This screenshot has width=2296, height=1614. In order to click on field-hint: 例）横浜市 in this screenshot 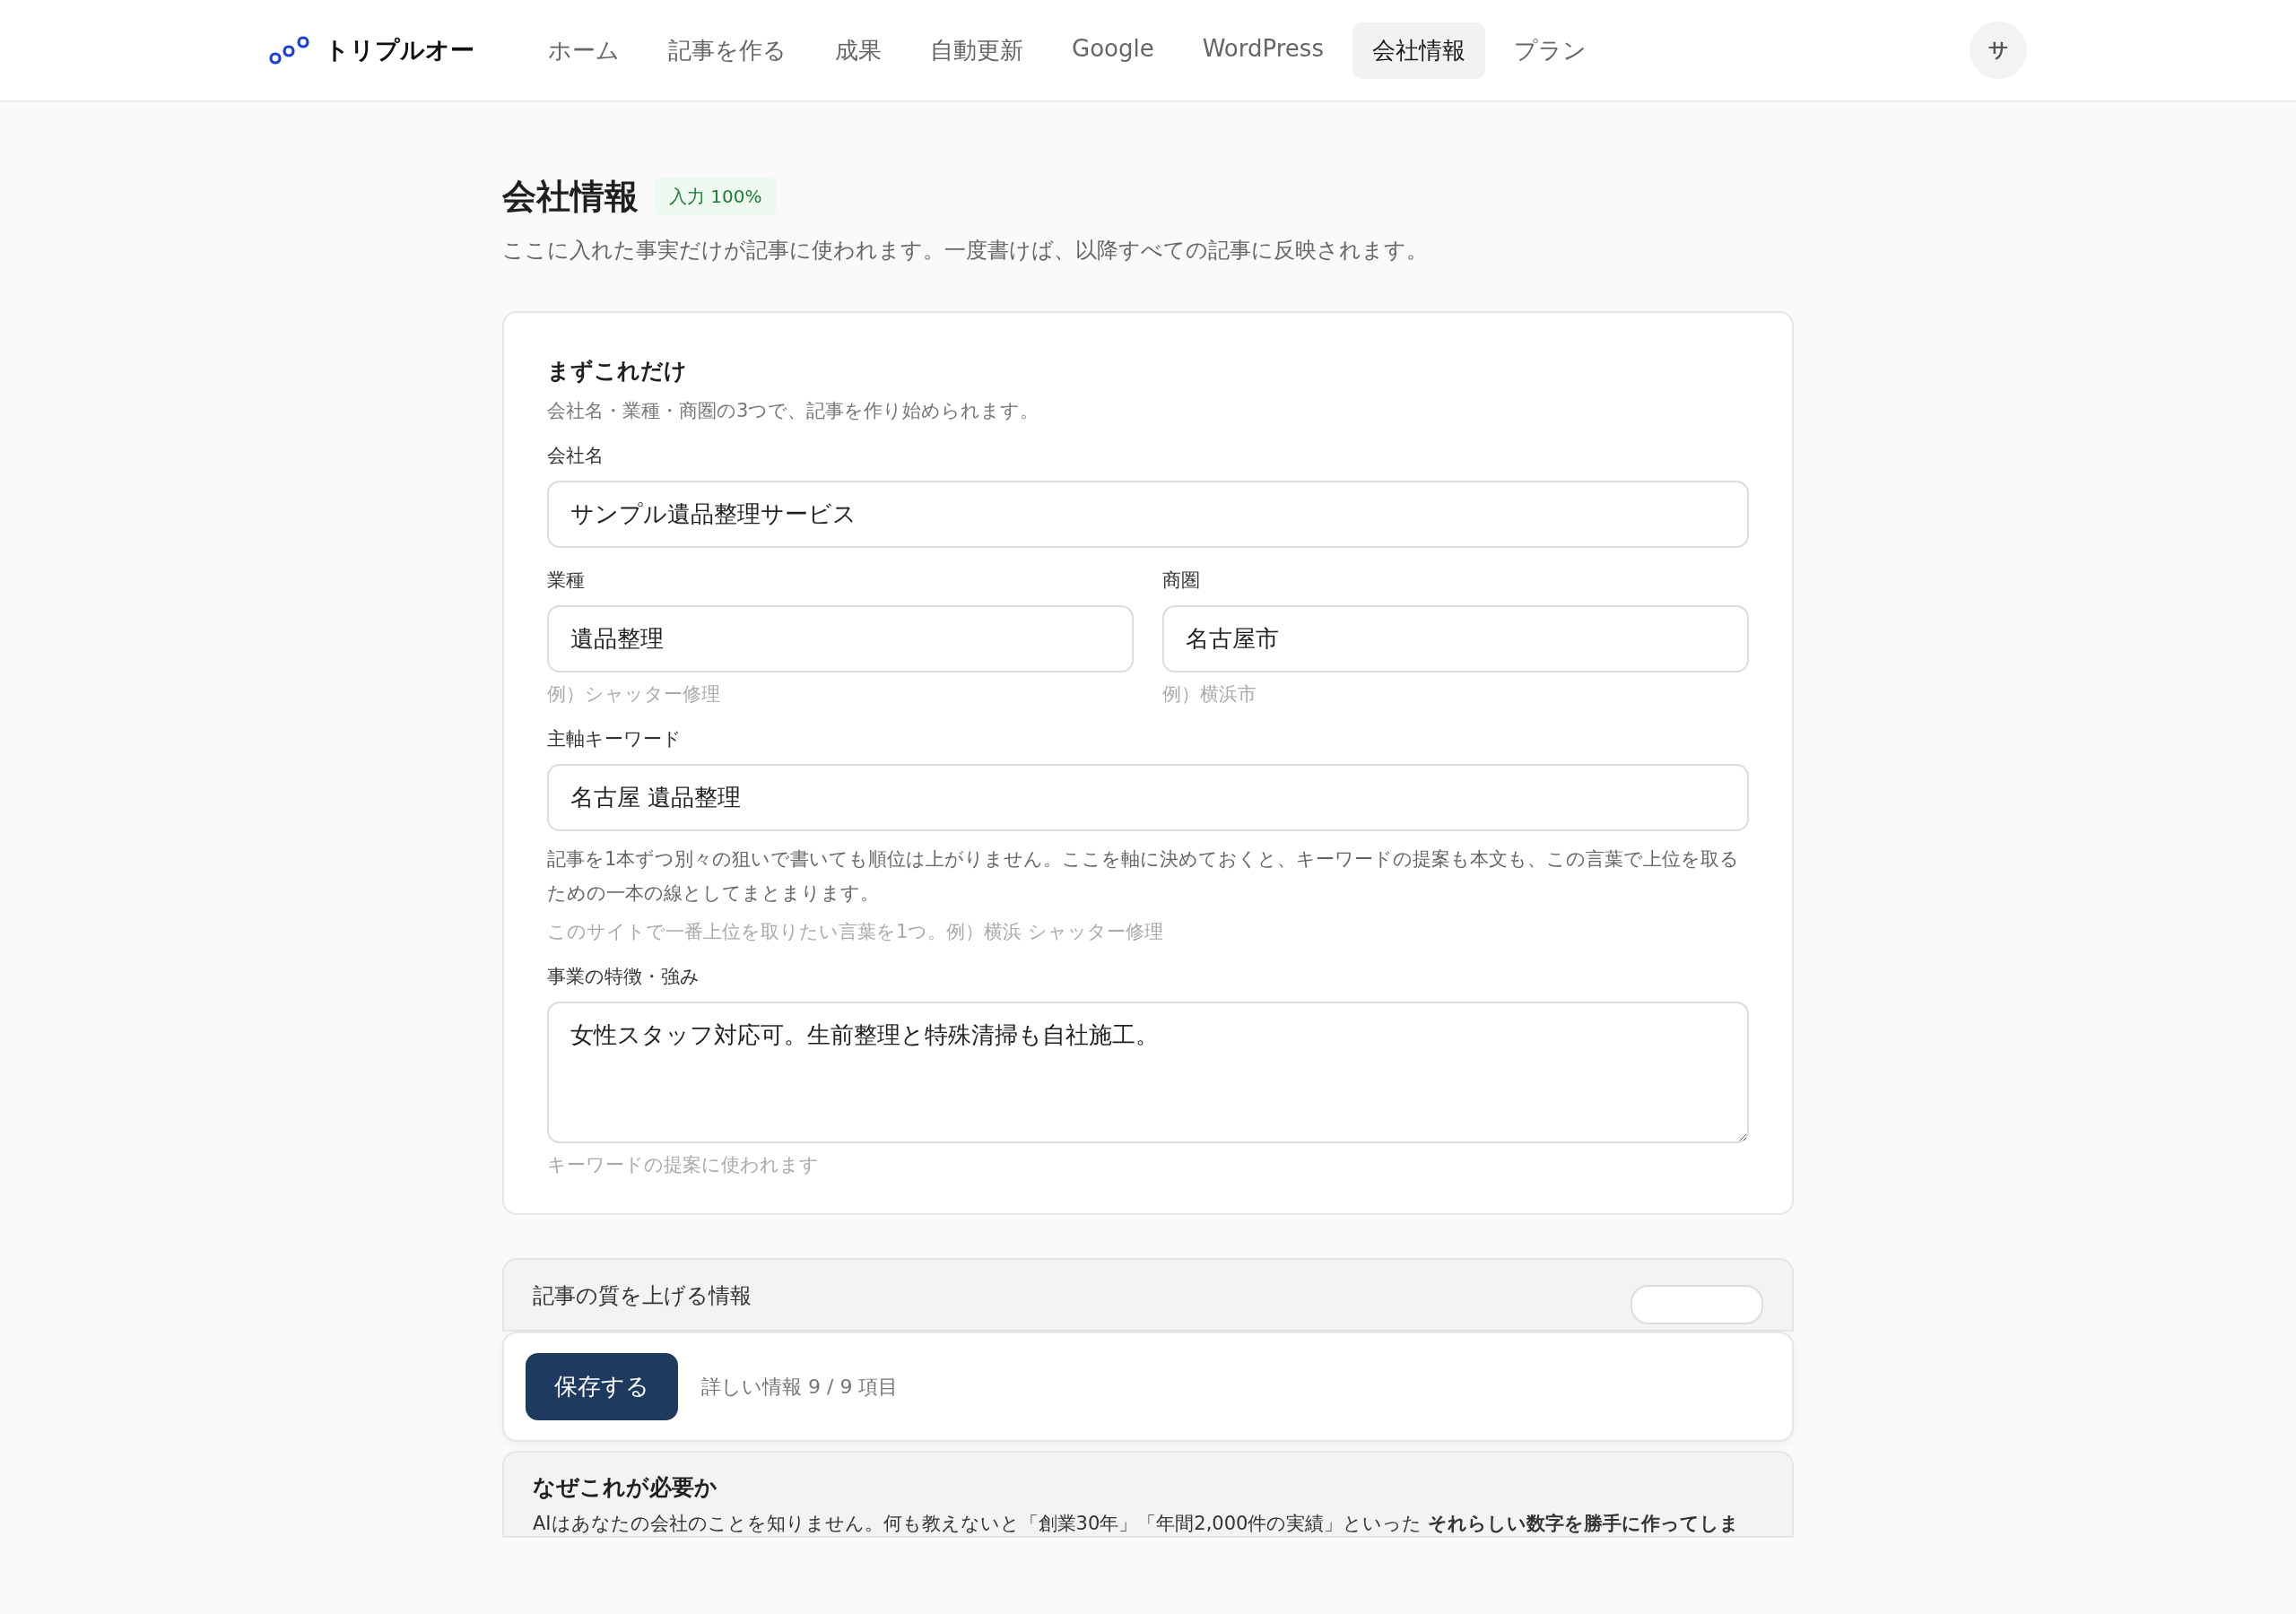, I will do `click(1209, 694)`.